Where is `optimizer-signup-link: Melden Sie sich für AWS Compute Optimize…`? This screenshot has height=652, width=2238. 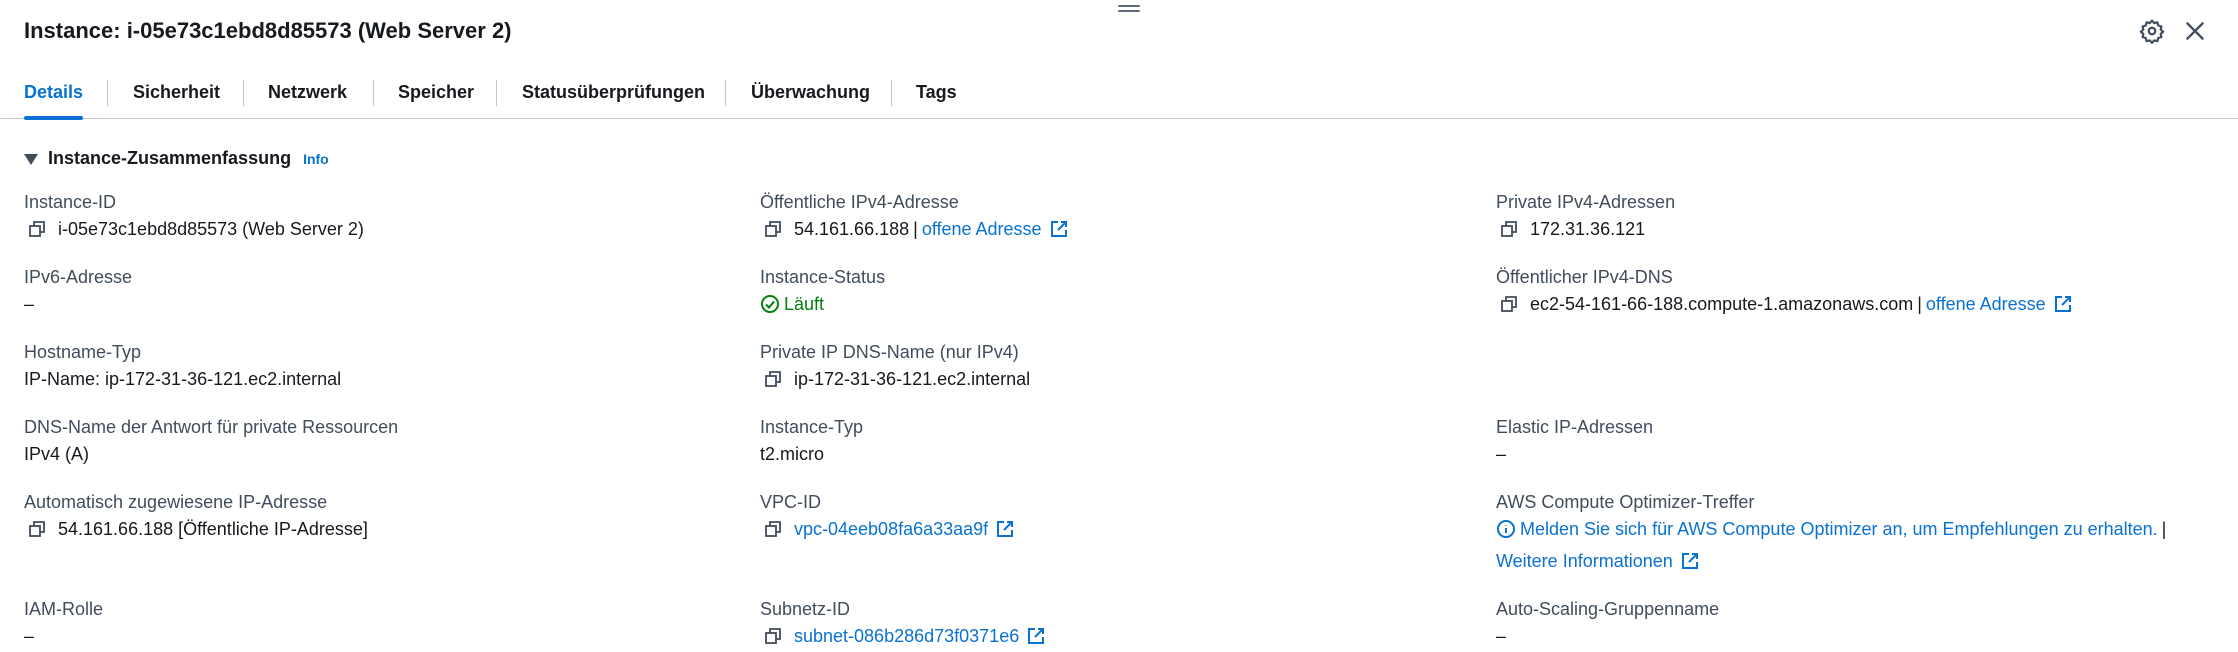 optimizer-signup-link: Melden Sie sich für AWS Compute Optimize… is located at coordinates (1839, 529).